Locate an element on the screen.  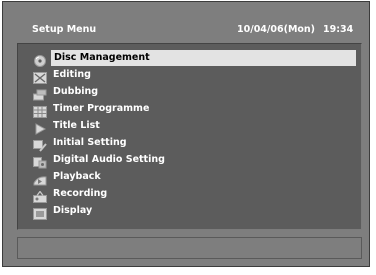
menu-item-timer-programme: Timer Programme is located at coordinates (183, 109).